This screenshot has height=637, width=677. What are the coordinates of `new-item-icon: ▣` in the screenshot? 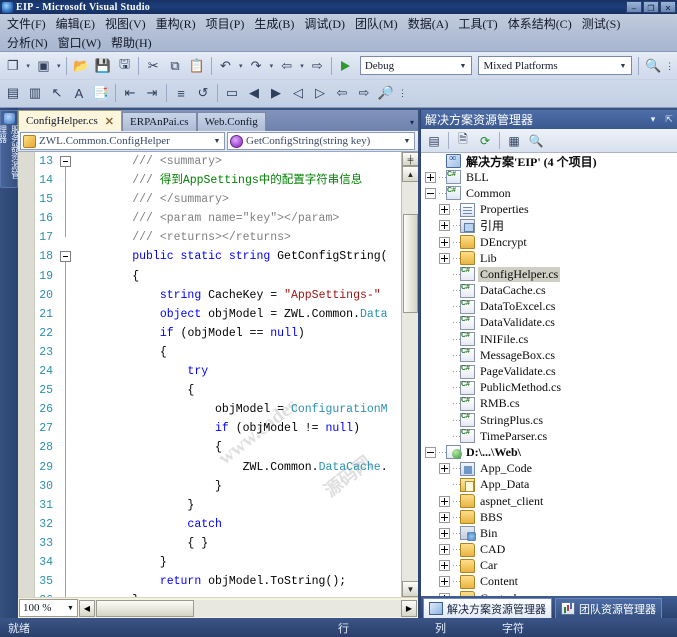 It's located at (44, 66).